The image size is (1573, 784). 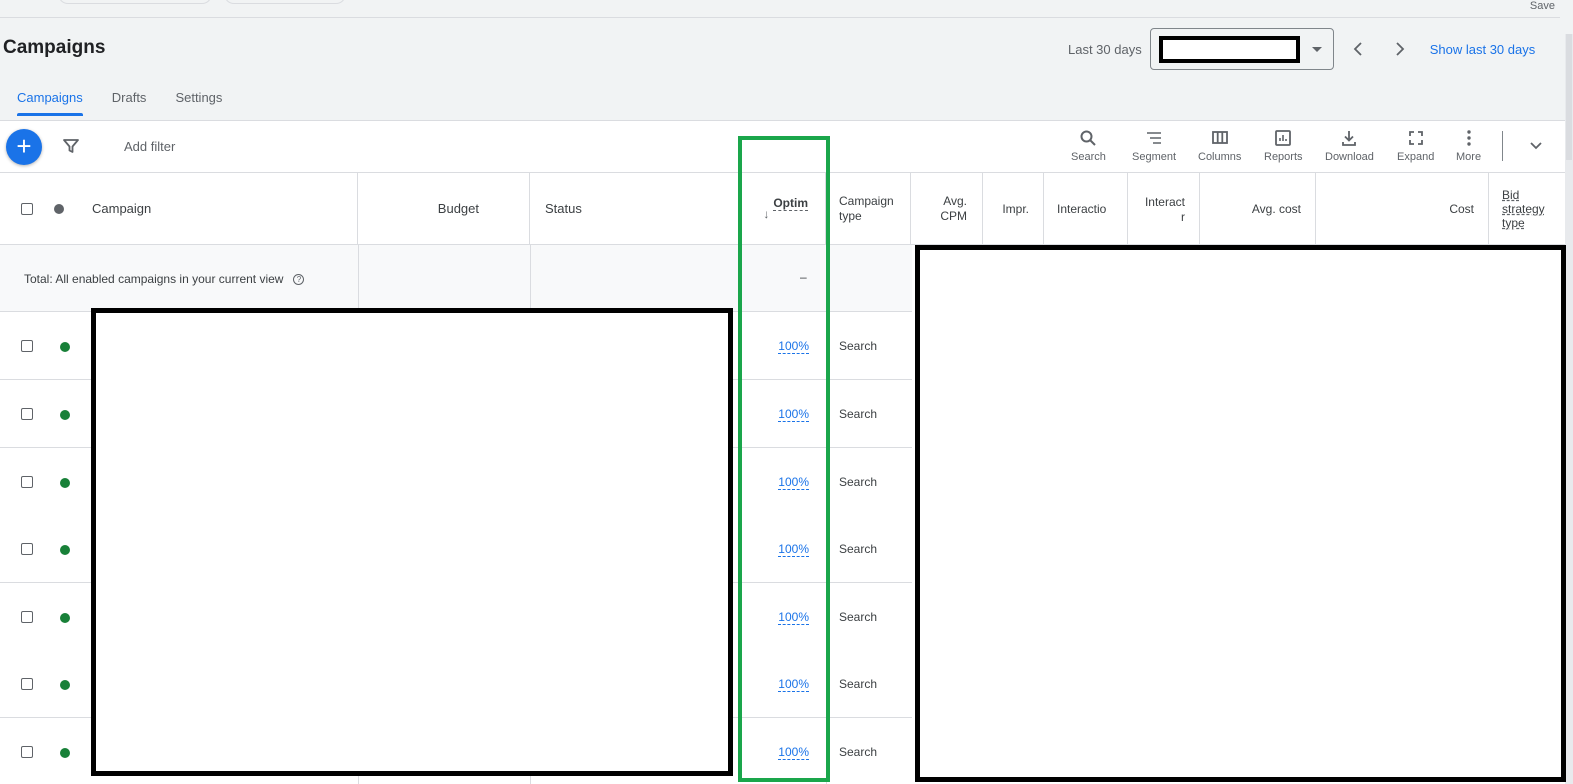 I want to click on column-header-status: Status, so click(x=636, y=209).